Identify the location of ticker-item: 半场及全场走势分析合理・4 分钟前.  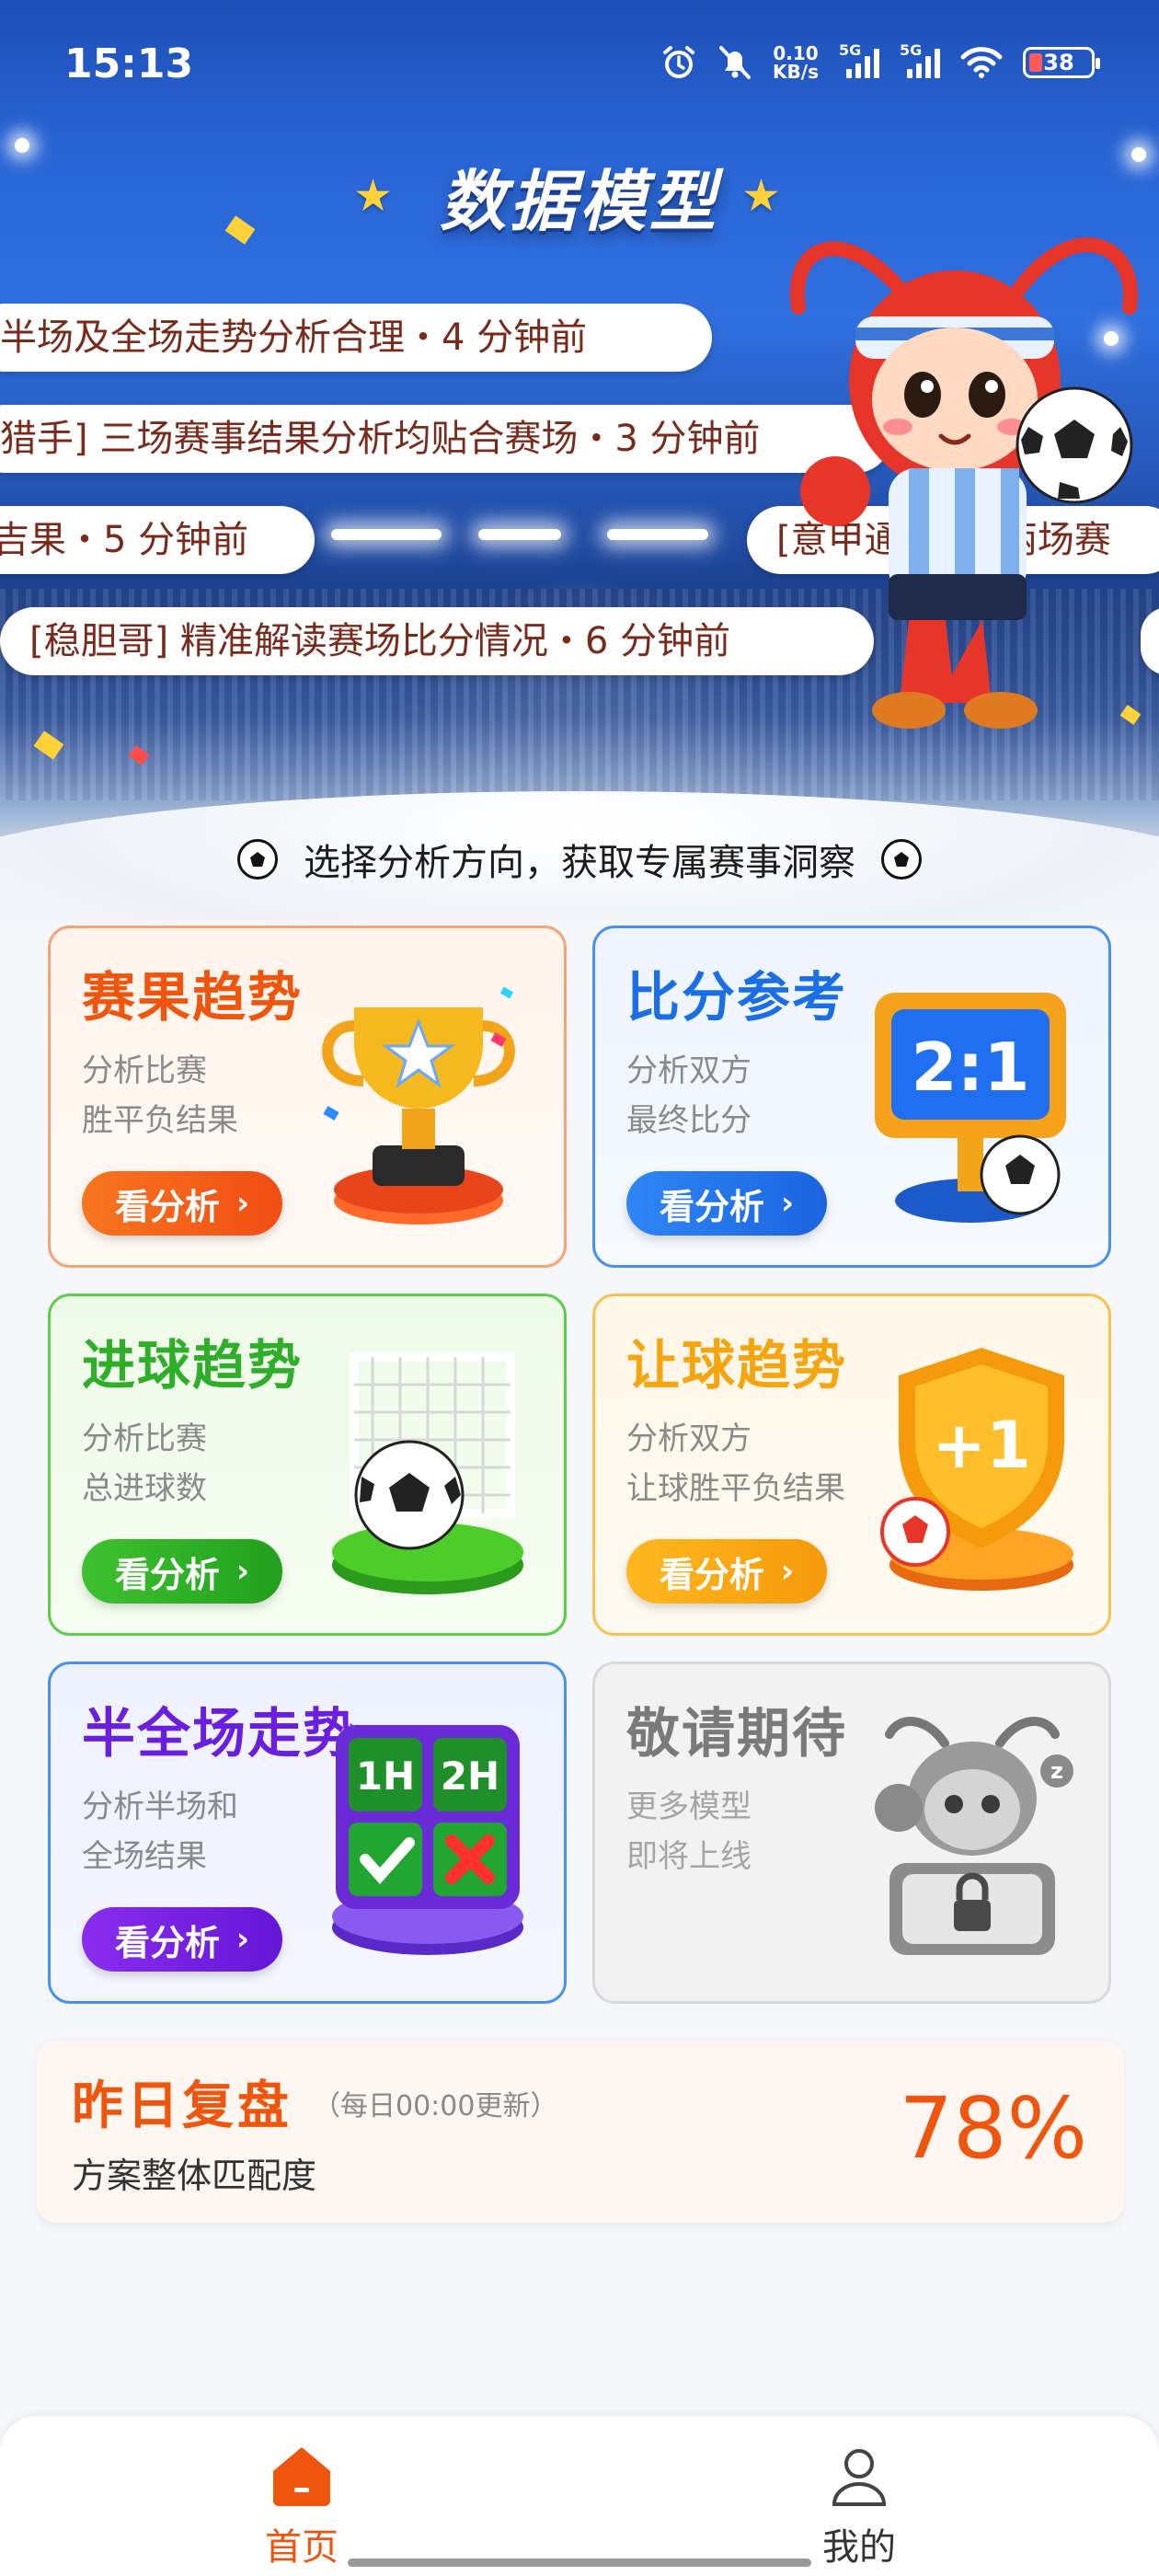
(356, 338).